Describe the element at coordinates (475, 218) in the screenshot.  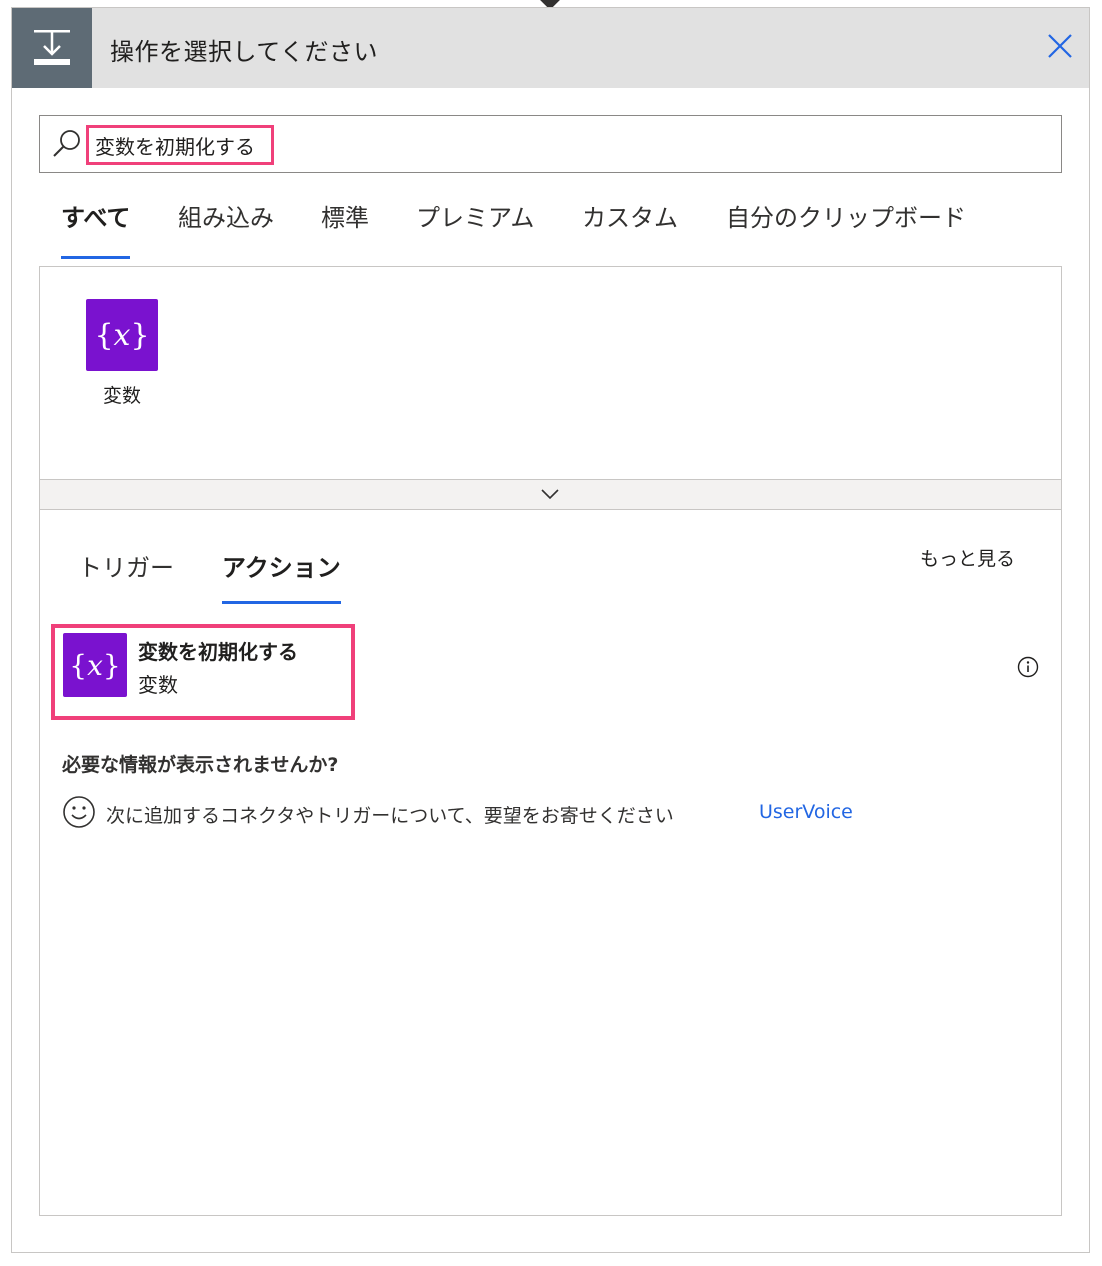
I see `tab-label: プレミアム` at that location.